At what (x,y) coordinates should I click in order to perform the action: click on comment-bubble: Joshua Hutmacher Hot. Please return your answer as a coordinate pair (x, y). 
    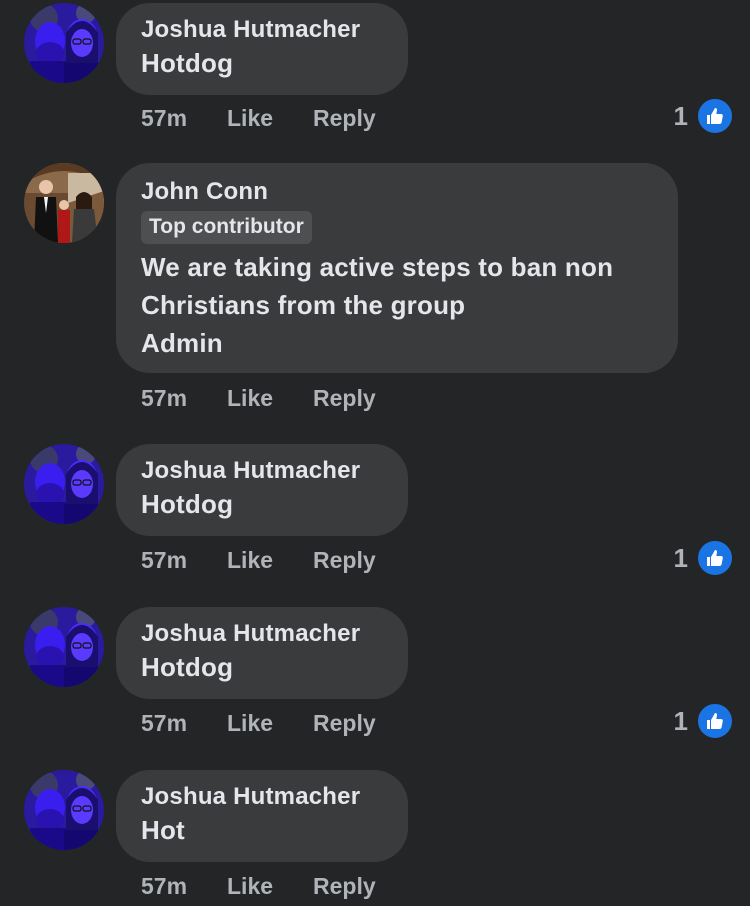
    Looking at the image, I should click on (262, 816).